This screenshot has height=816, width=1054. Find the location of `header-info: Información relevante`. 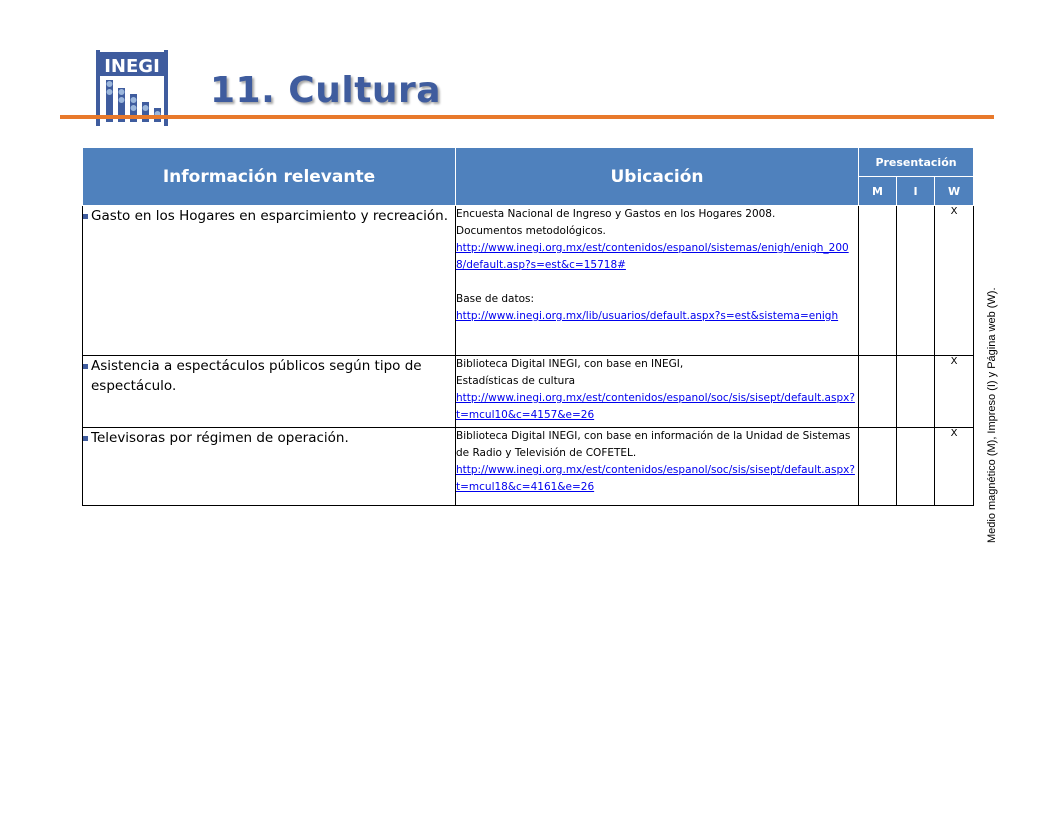

header-info: Información relevante is located at coordinates (269, 176).